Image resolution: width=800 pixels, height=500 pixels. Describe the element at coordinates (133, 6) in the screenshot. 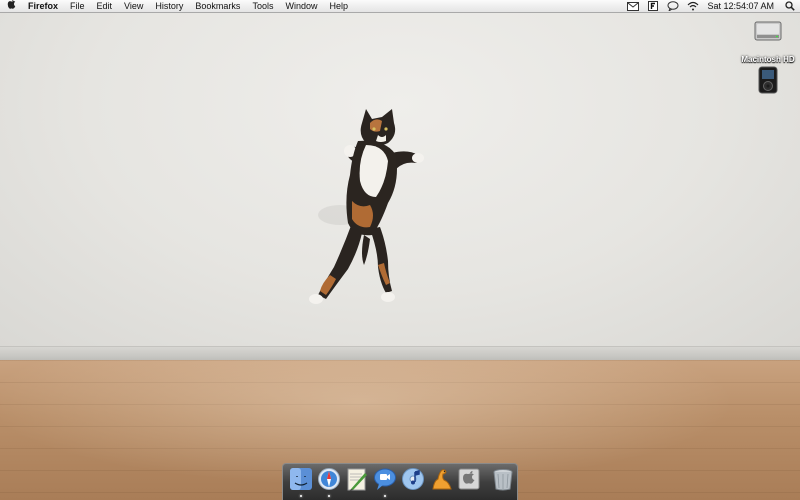

I see `menu-view: View` at that location.